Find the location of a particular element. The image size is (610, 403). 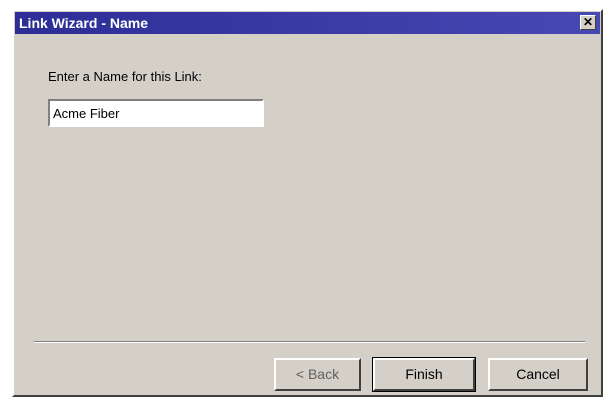

back-button: < Back is located at coordinates (317, 374).